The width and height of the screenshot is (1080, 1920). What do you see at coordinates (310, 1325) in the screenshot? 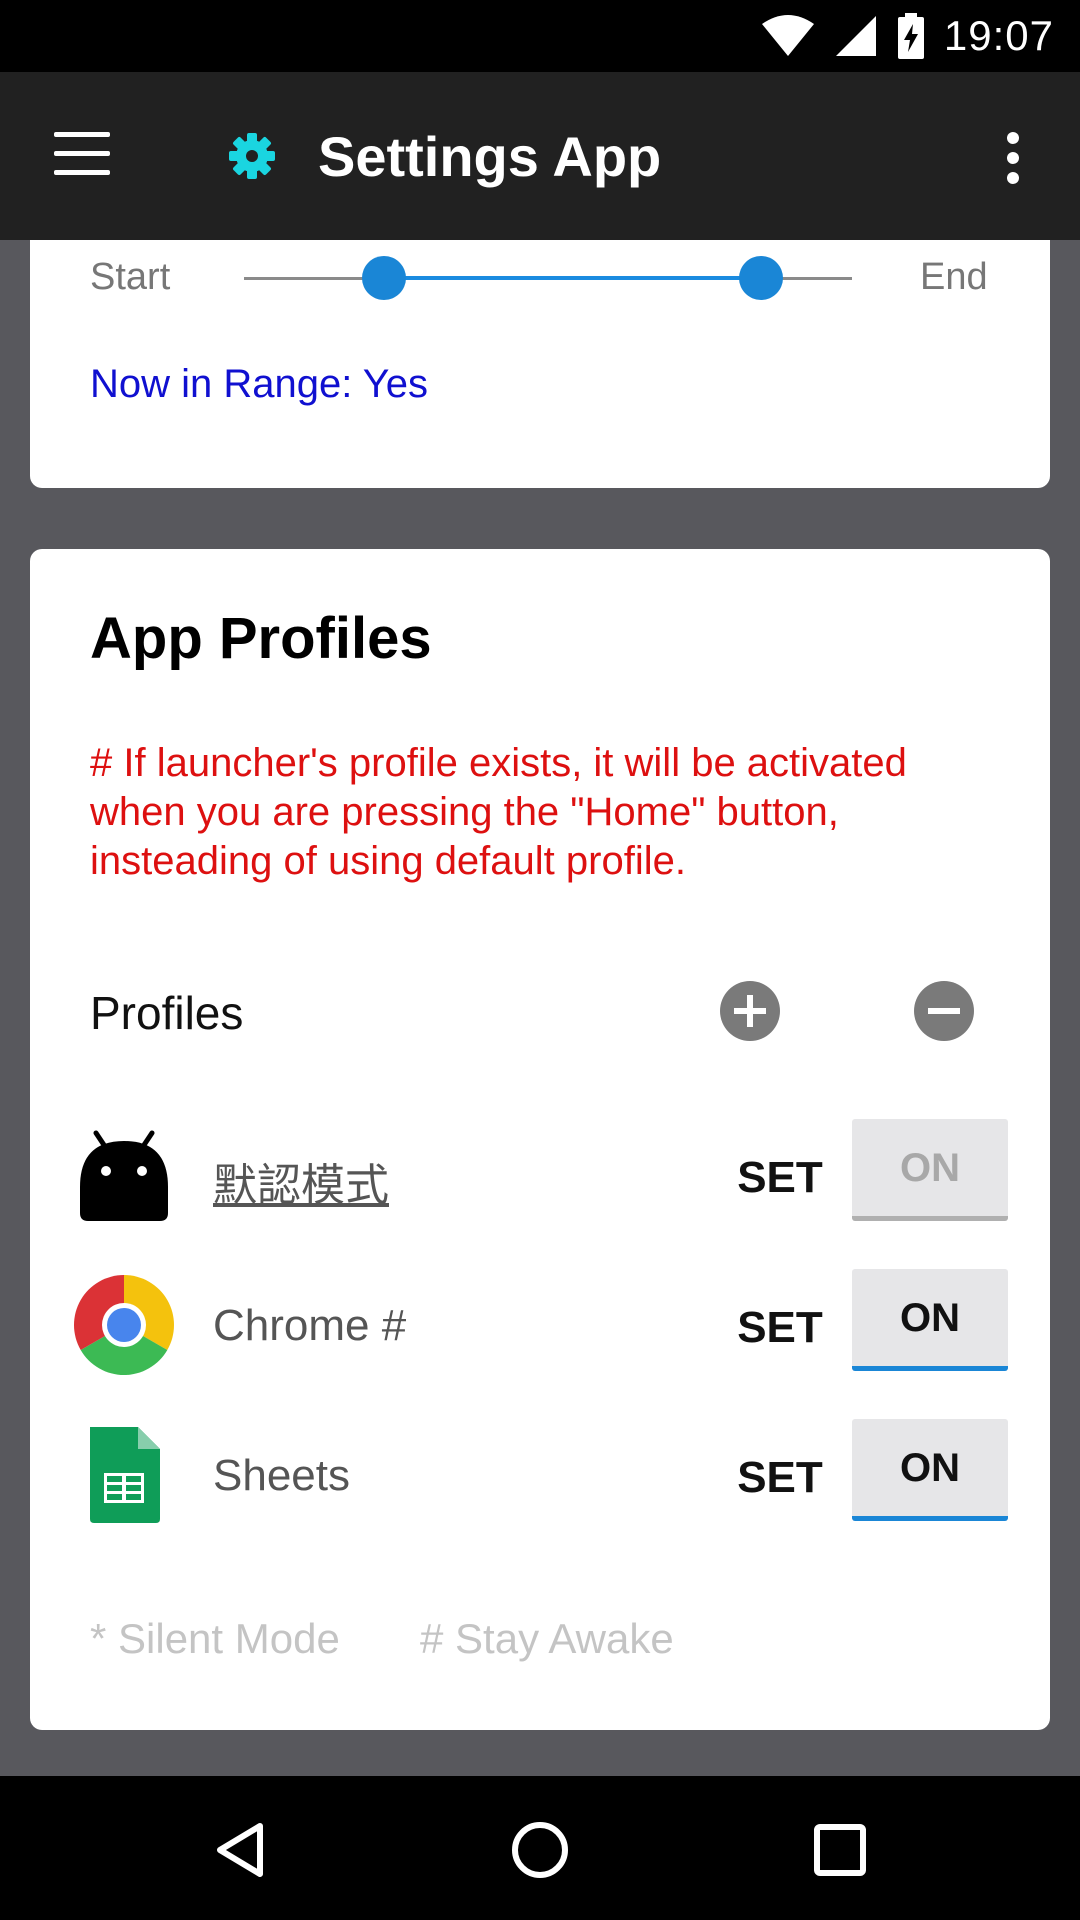
I see `profile-name-chrome: Chrome #` at bounding box center [310, 1325].